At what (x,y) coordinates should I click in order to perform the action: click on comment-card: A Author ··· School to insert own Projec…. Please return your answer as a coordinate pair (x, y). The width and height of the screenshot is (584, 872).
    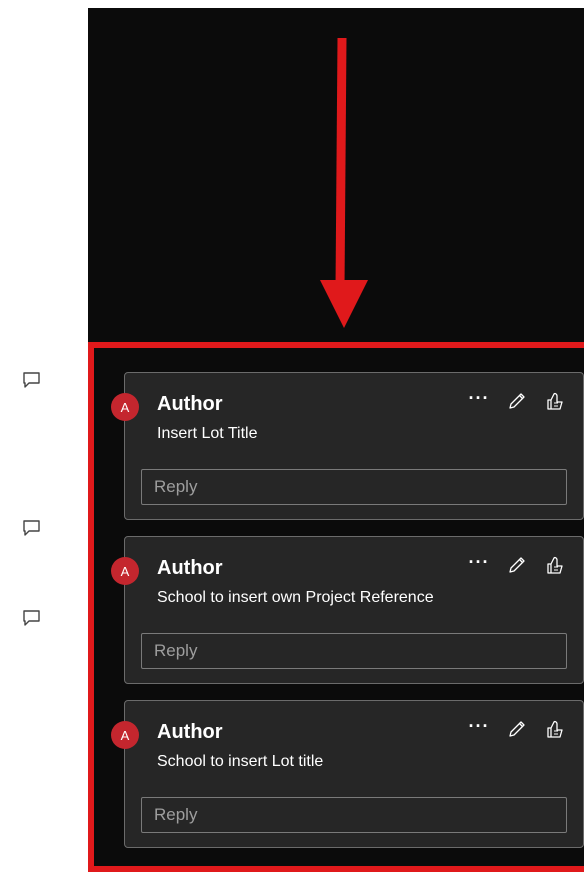
    Looking at the image, I should click on (347, 610).